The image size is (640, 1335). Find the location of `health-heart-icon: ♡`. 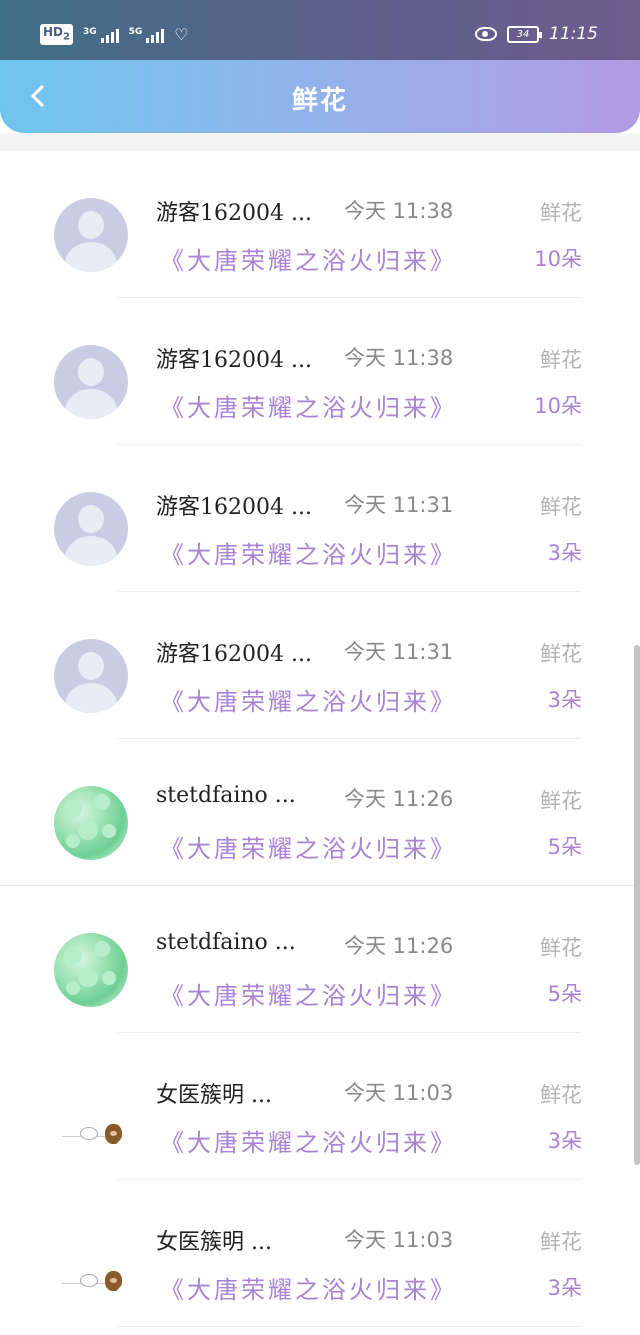

health-heart-icon: ♡ is located at coordinates (181, 34).